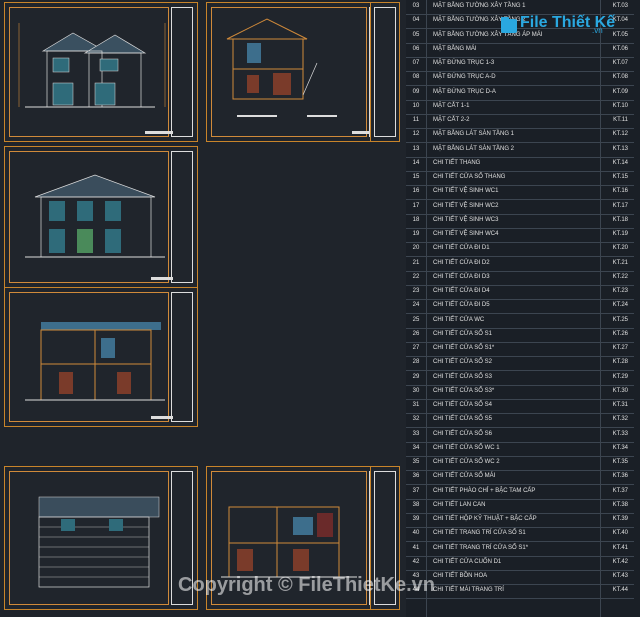 Image resolution: width=640 pixels, height=617 pixels. I want to click on drawing-code: KT.36, so click(620, 476).